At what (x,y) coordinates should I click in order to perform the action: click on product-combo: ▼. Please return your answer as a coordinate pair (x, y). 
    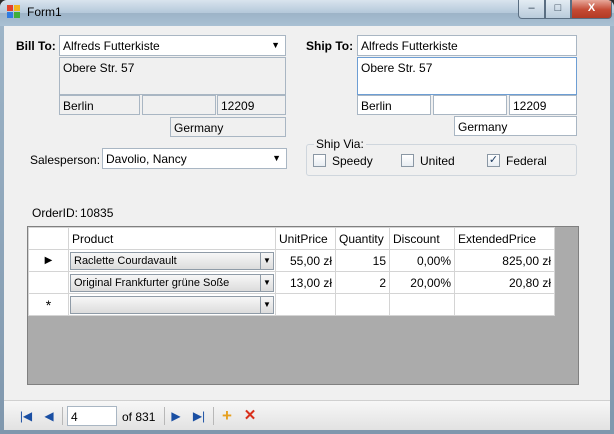
    Looking at the image, I should click on (172, 304).